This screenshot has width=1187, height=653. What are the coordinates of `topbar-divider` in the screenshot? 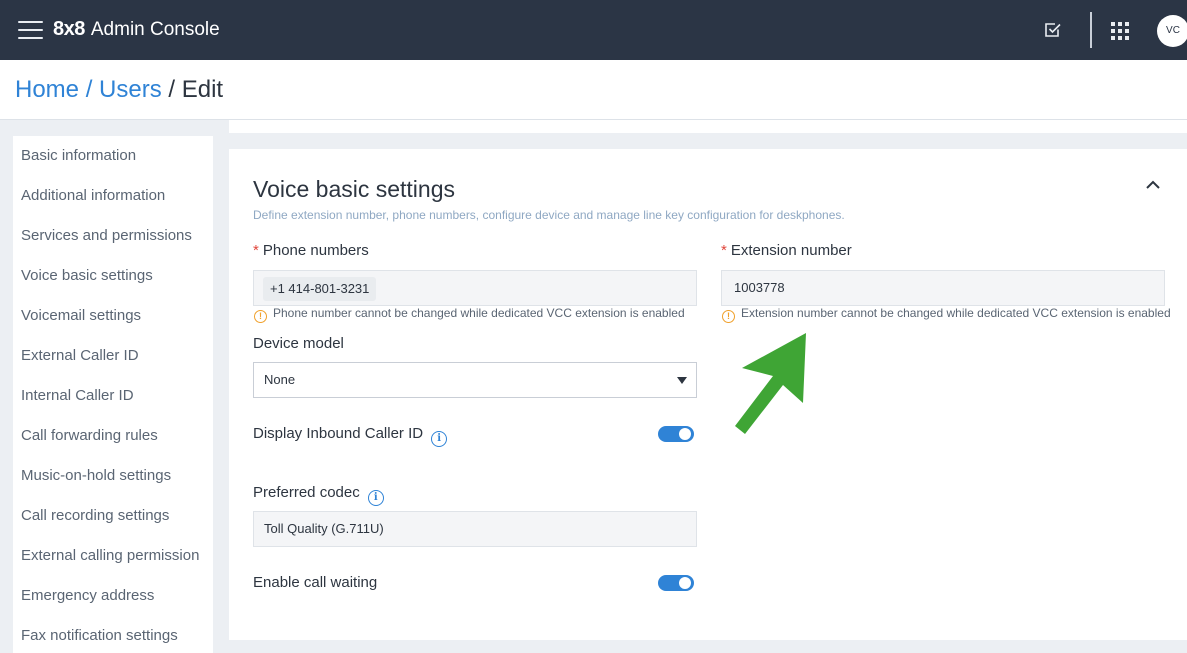 It's located at (1091, 30).